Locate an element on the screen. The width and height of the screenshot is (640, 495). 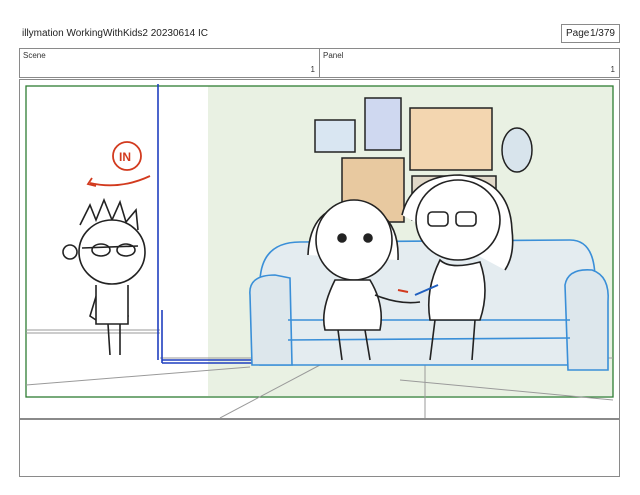
page-indicator: Page 1/379 is located at coordinates (590, 33).